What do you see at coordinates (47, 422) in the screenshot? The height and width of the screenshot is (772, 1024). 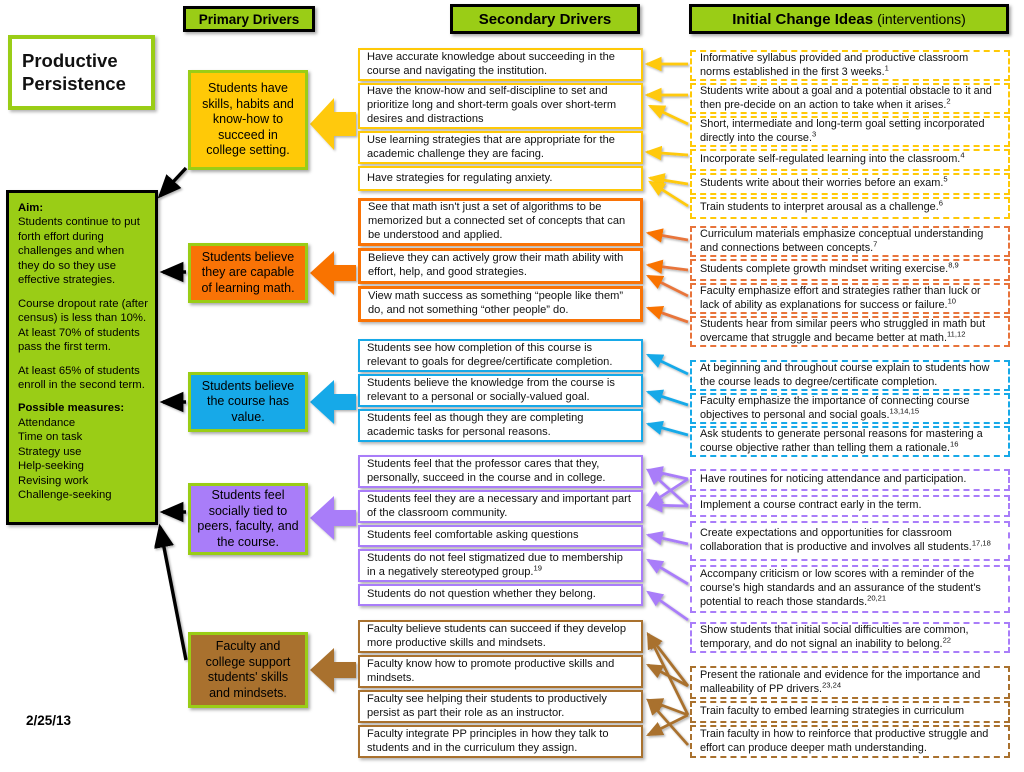 I see `aim-measure-0: Attendance` at bounding box center [47, 422].